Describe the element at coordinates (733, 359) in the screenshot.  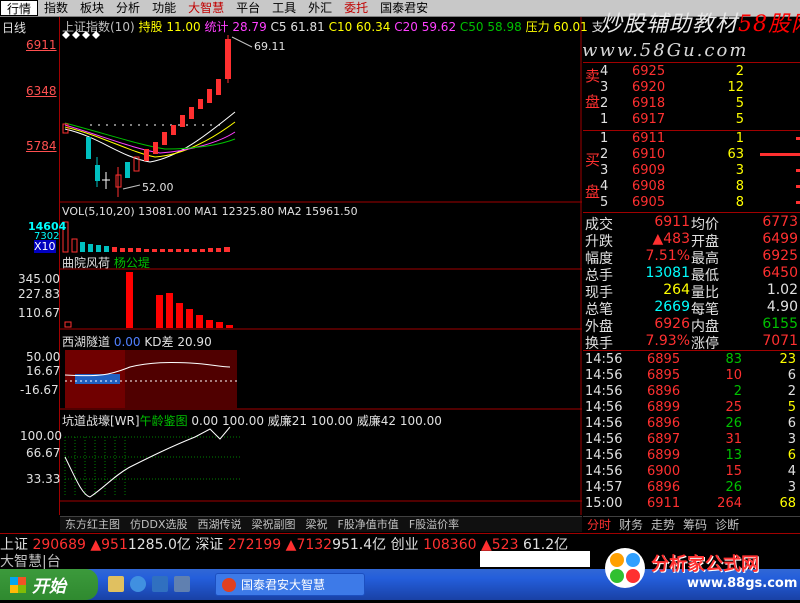
I see `tick-volume: 83` at that location.